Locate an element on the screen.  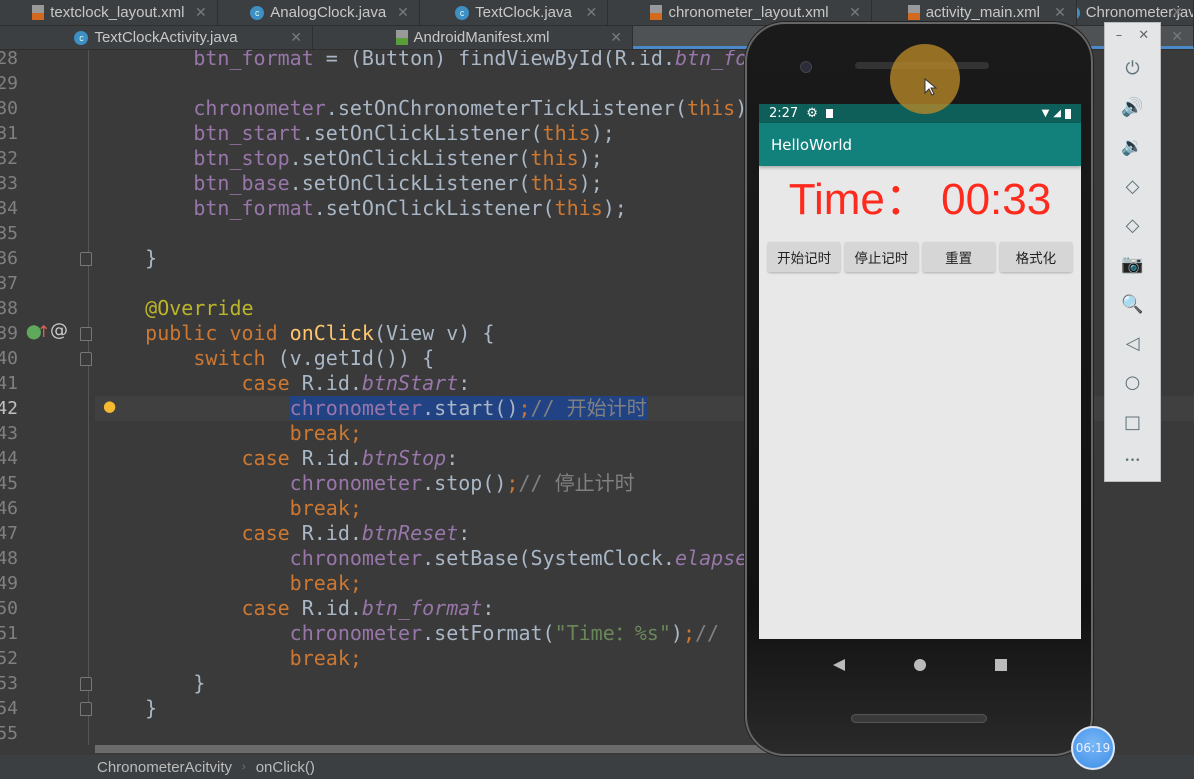
line-number: 53 is located at coordinates (9, 683).